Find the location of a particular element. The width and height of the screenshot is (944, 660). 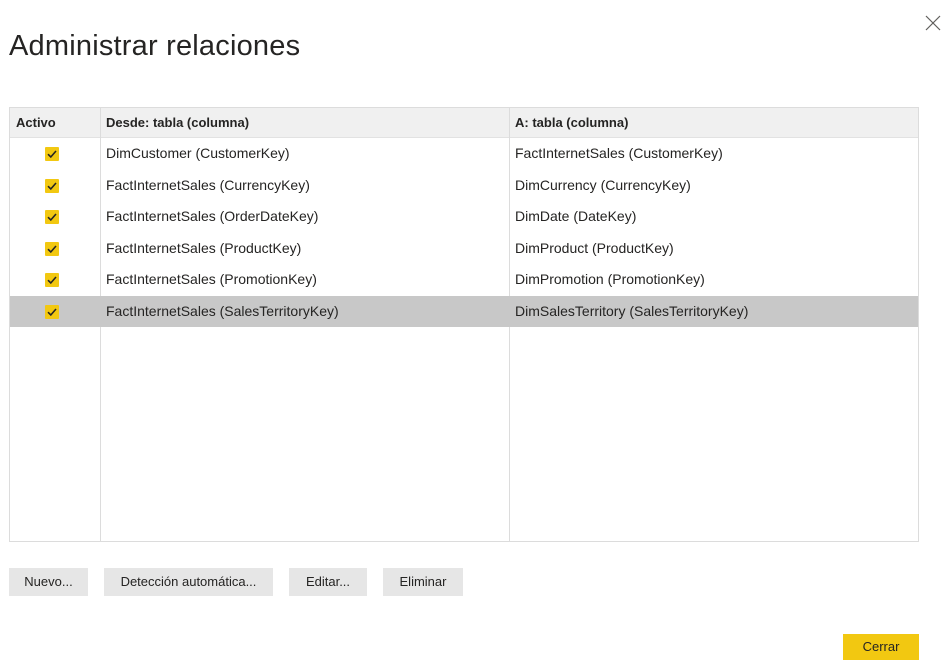

to-cell: DimDate (DateKey) is located at coordinates (576, 216).